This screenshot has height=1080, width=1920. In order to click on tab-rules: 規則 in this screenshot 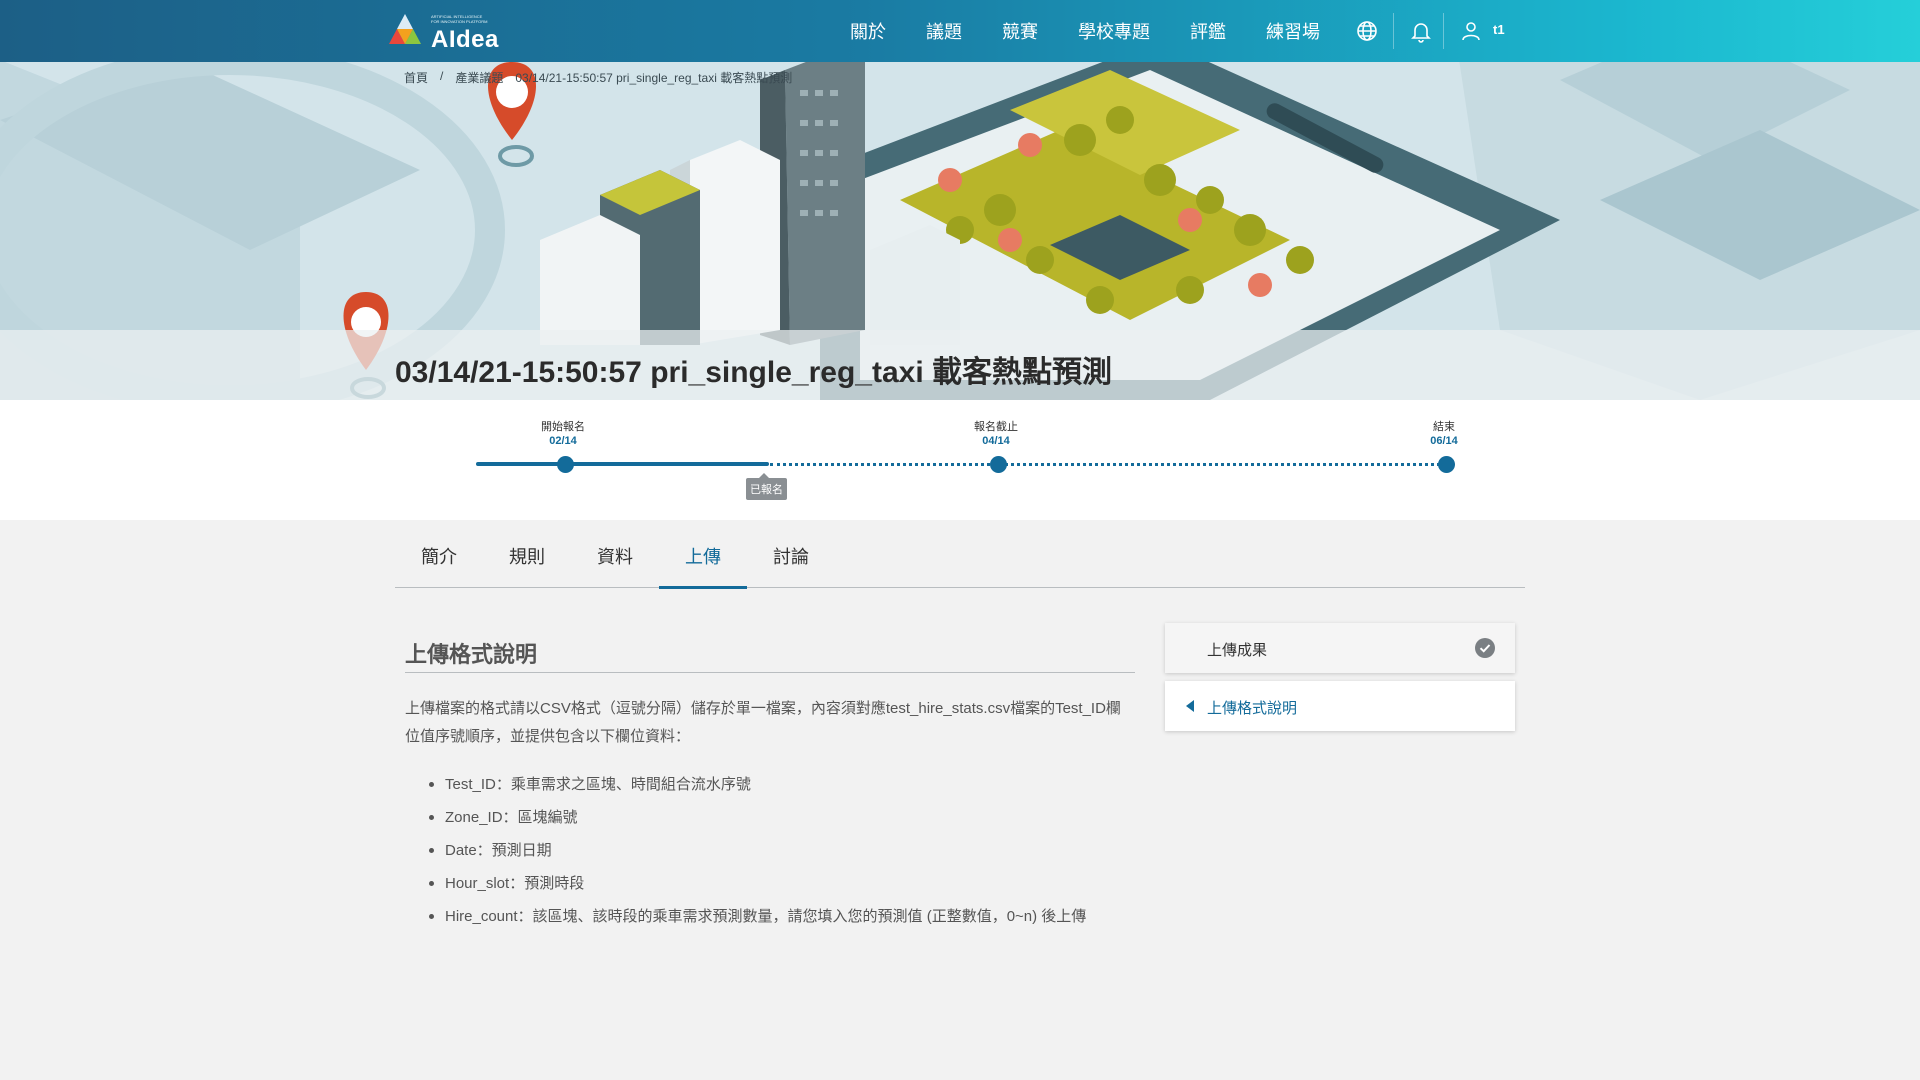, I will do `click(527, 554)`.